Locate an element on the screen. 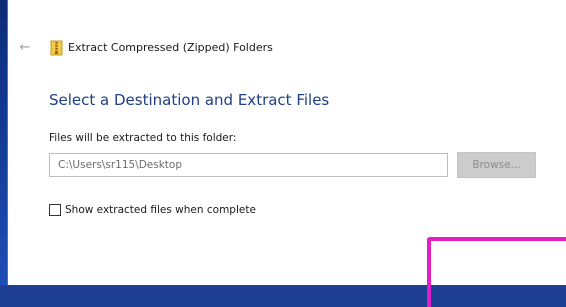 The height and width of the screenshot is (307, 566). show-files-checkbox is located at coordinates (55, 210).